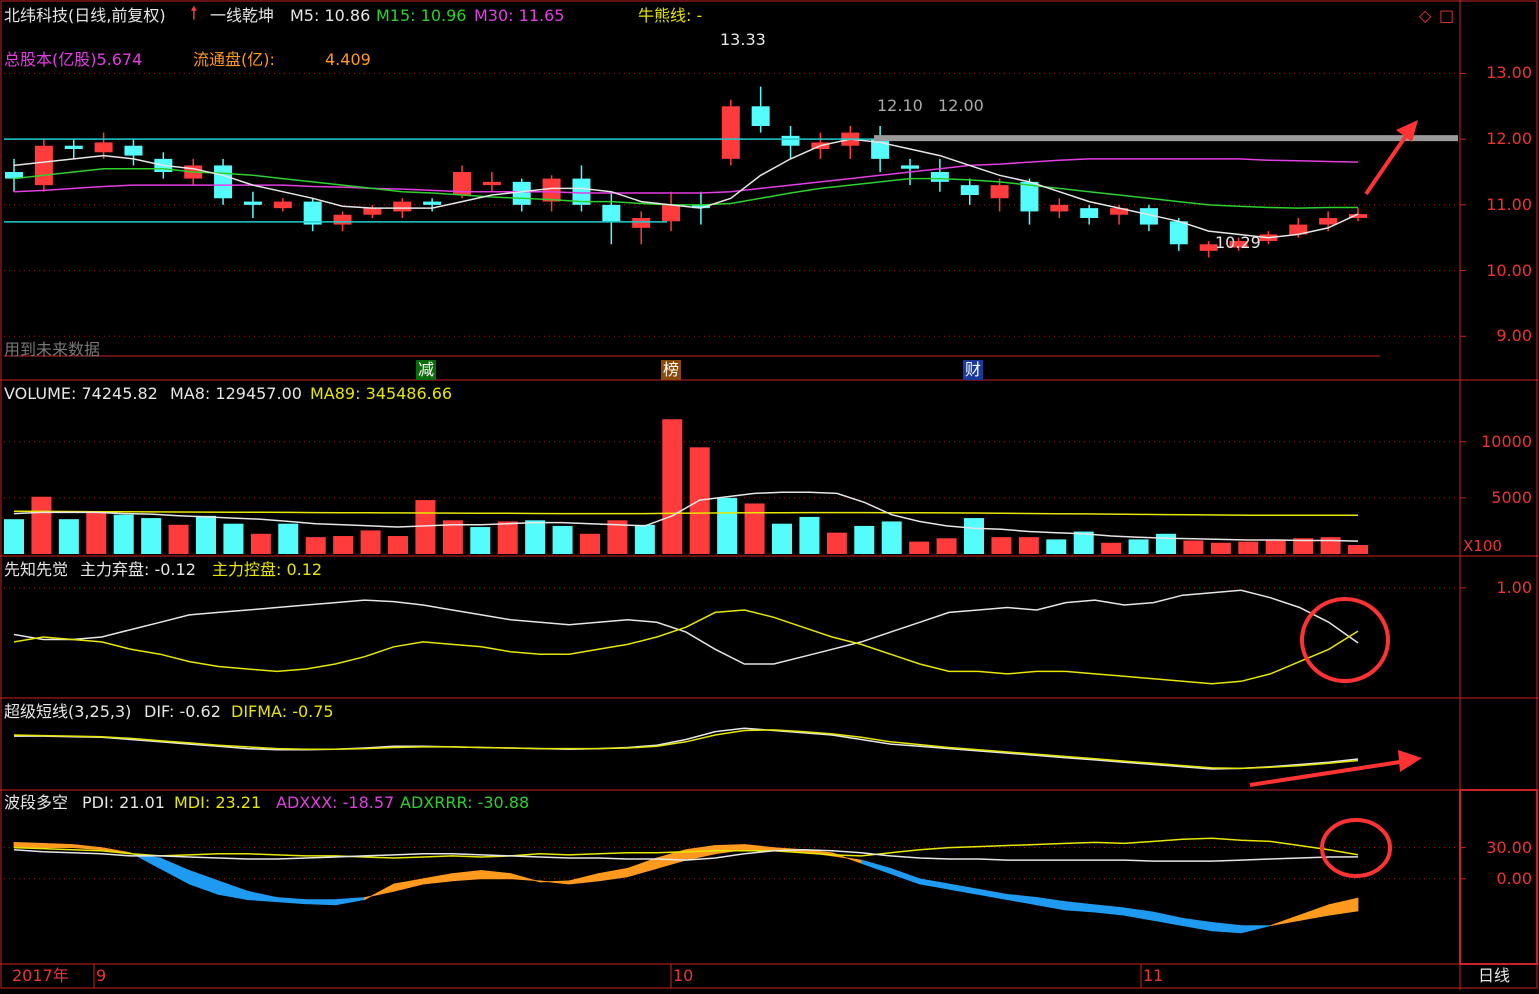 The width and height of the screenshot is (1539, 994). Describe the element at coordinates (743, 39) in the screenshot. I see `high-price-label: 13.33` at that location.